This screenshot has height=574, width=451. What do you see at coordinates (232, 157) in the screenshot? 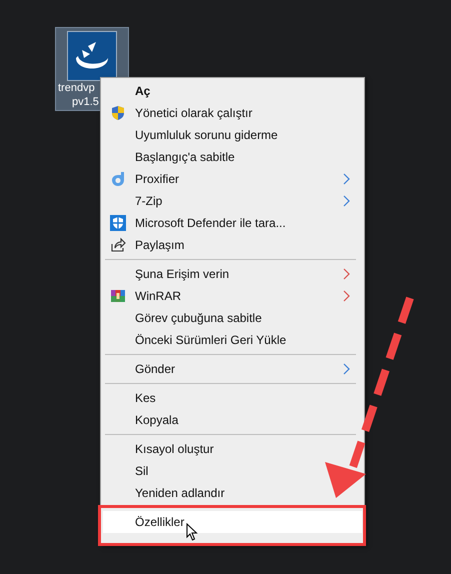
I see `menu-item: Başlangıç'a sabitle` at bounding box center [232, 157].